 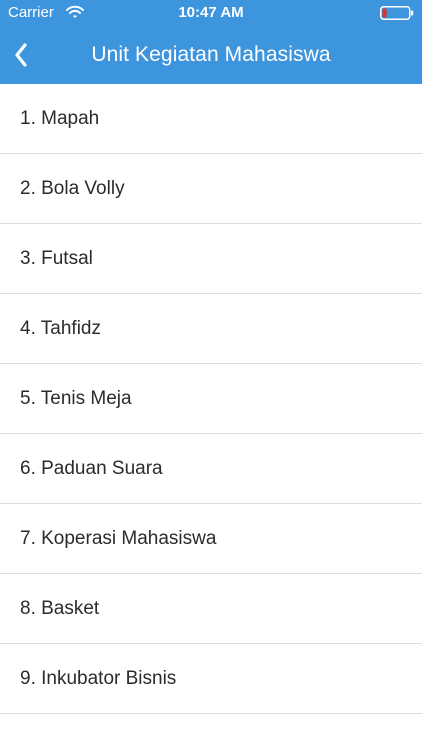 I want to click on status-bar: Carrier 10:47 AM, so click(x=211, y=13).